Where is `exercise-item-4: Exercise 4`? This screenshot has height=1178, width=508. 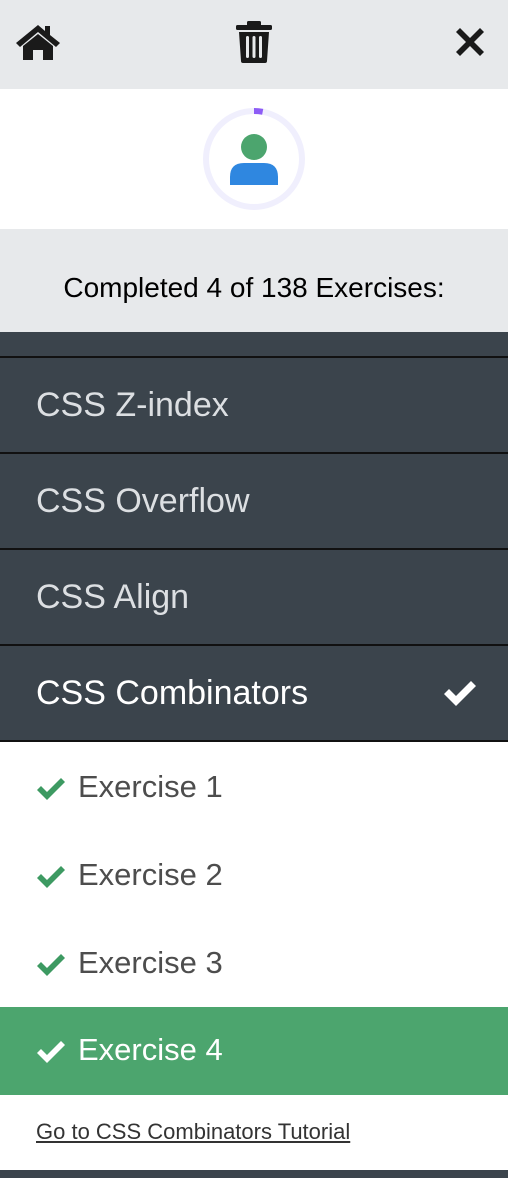 exercise-item-4: Exercise 4 is located at coordinates (254, 1051).